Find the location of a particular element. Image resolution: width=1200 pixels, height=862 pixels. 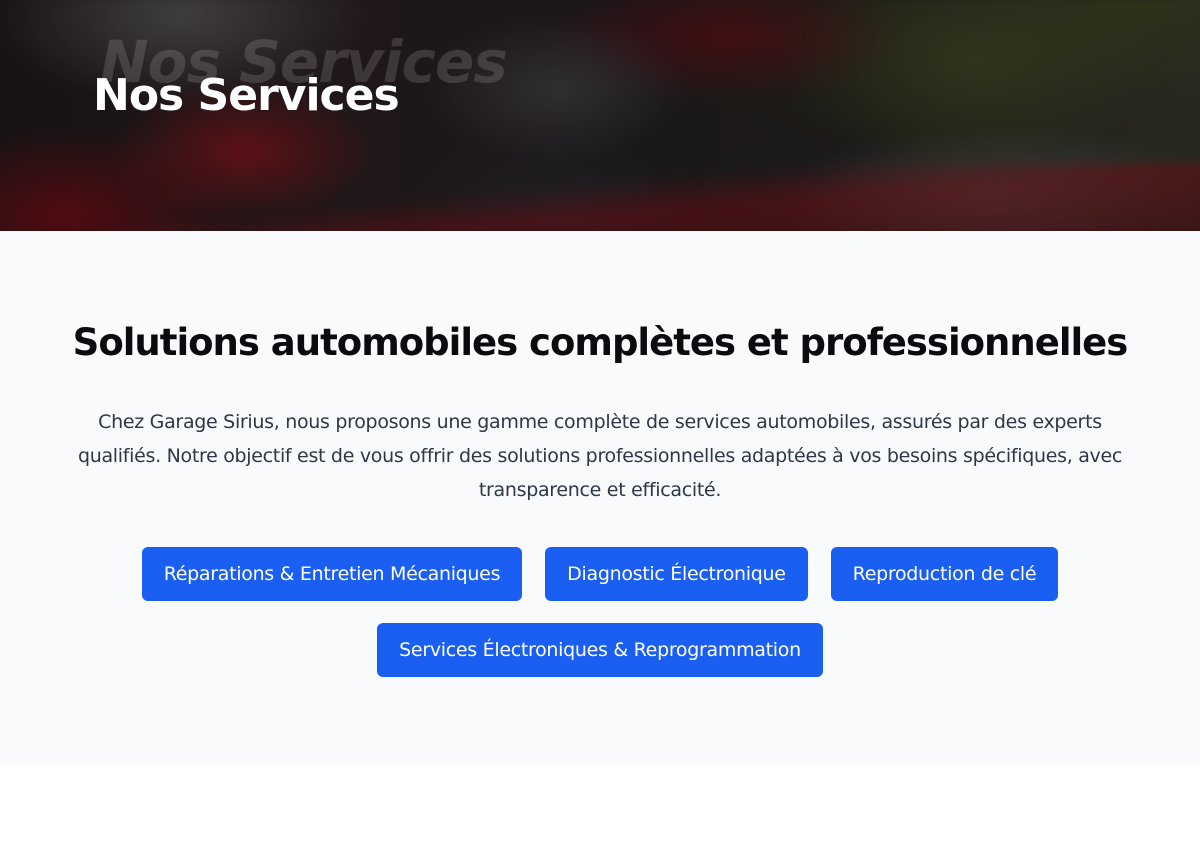

page-bottom-spacer is located at coordinates (600, 812).